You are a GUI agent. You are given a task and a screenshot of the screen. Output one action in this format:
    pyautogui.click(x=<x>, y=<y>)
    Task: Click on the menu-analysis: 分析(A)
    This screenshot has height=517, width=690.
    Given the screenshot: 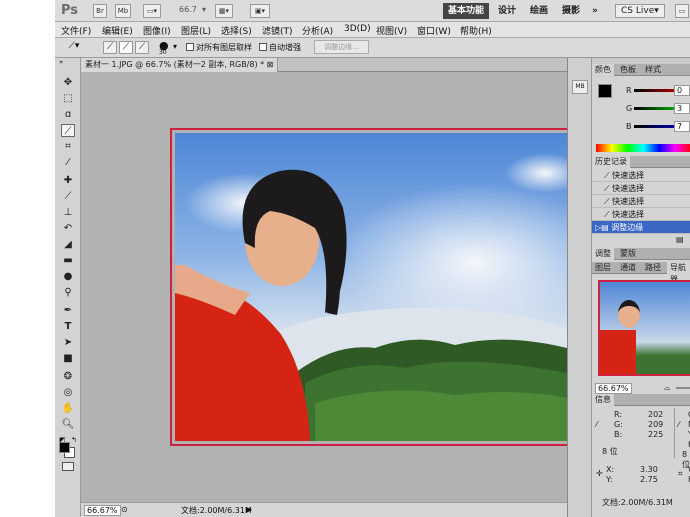 What is the action you would take?
    pyautogui.click(x=317, y=30)
    